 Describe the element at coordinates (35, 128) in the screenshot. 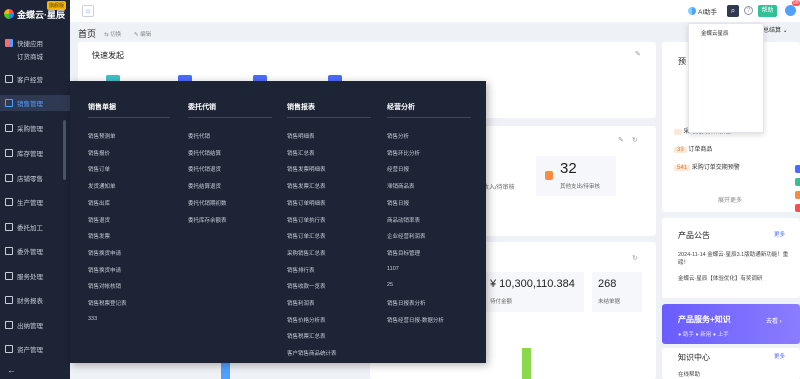

I see `sidebar-item-purchase: 采购管理` at that location.